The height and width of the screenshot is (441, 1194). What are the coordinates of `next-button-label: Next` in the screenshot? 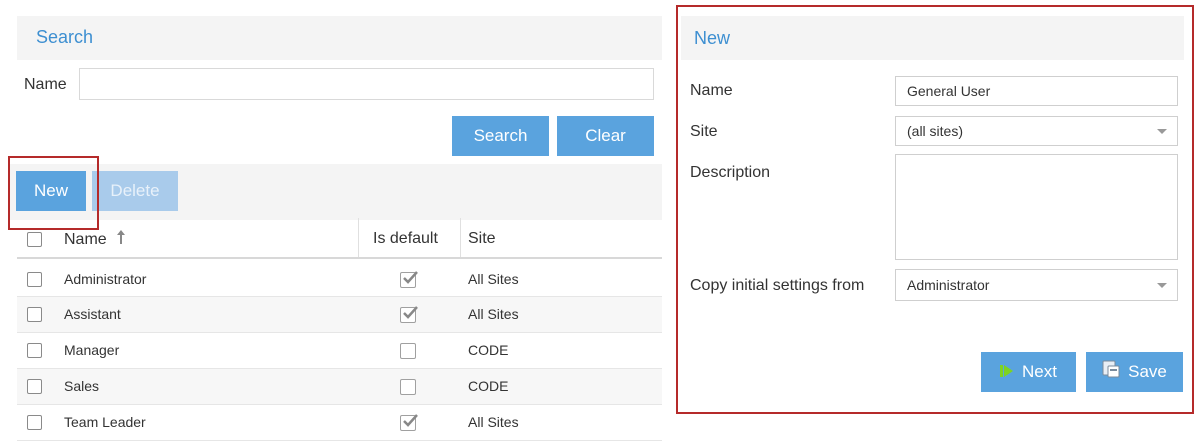 It's located at (1039, 371).